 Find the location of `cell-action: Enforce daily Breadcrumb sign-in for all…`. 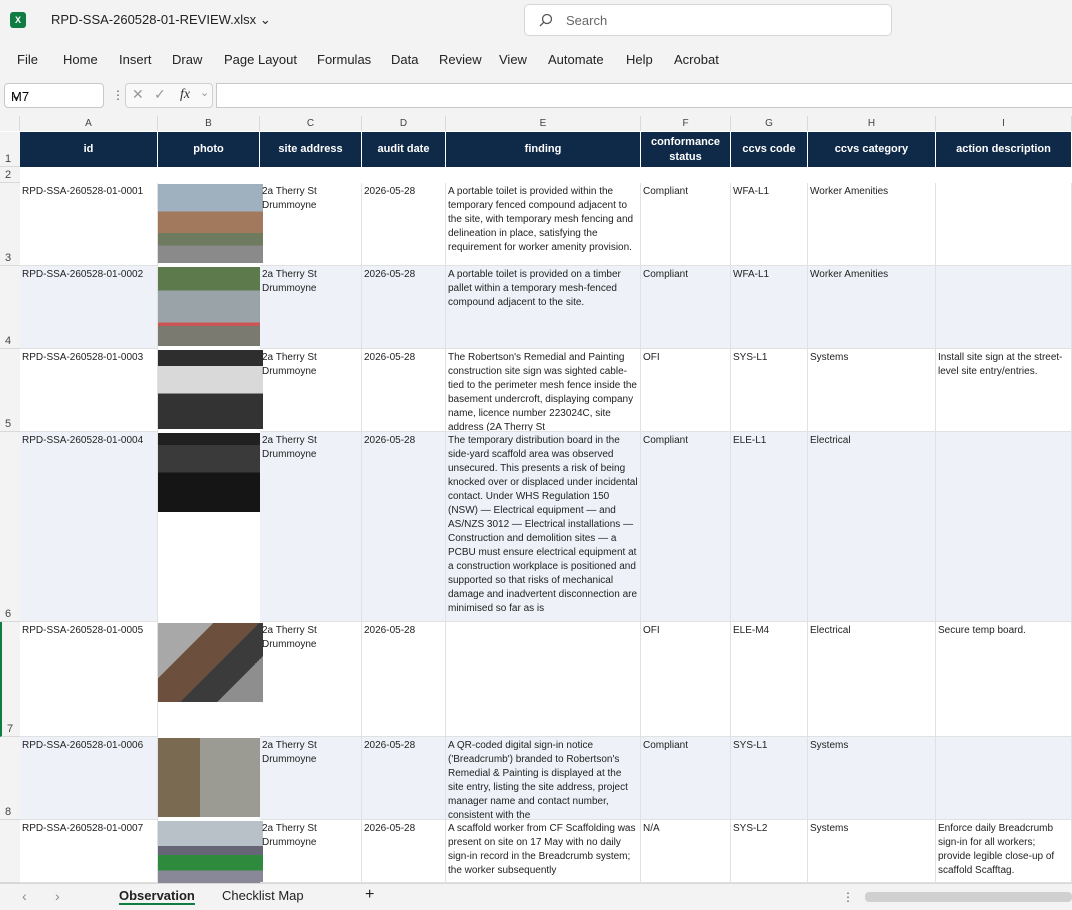

cell-action: Enforce daily Breadcrumb sign-in for all… is located at coordinates (1004, 851).